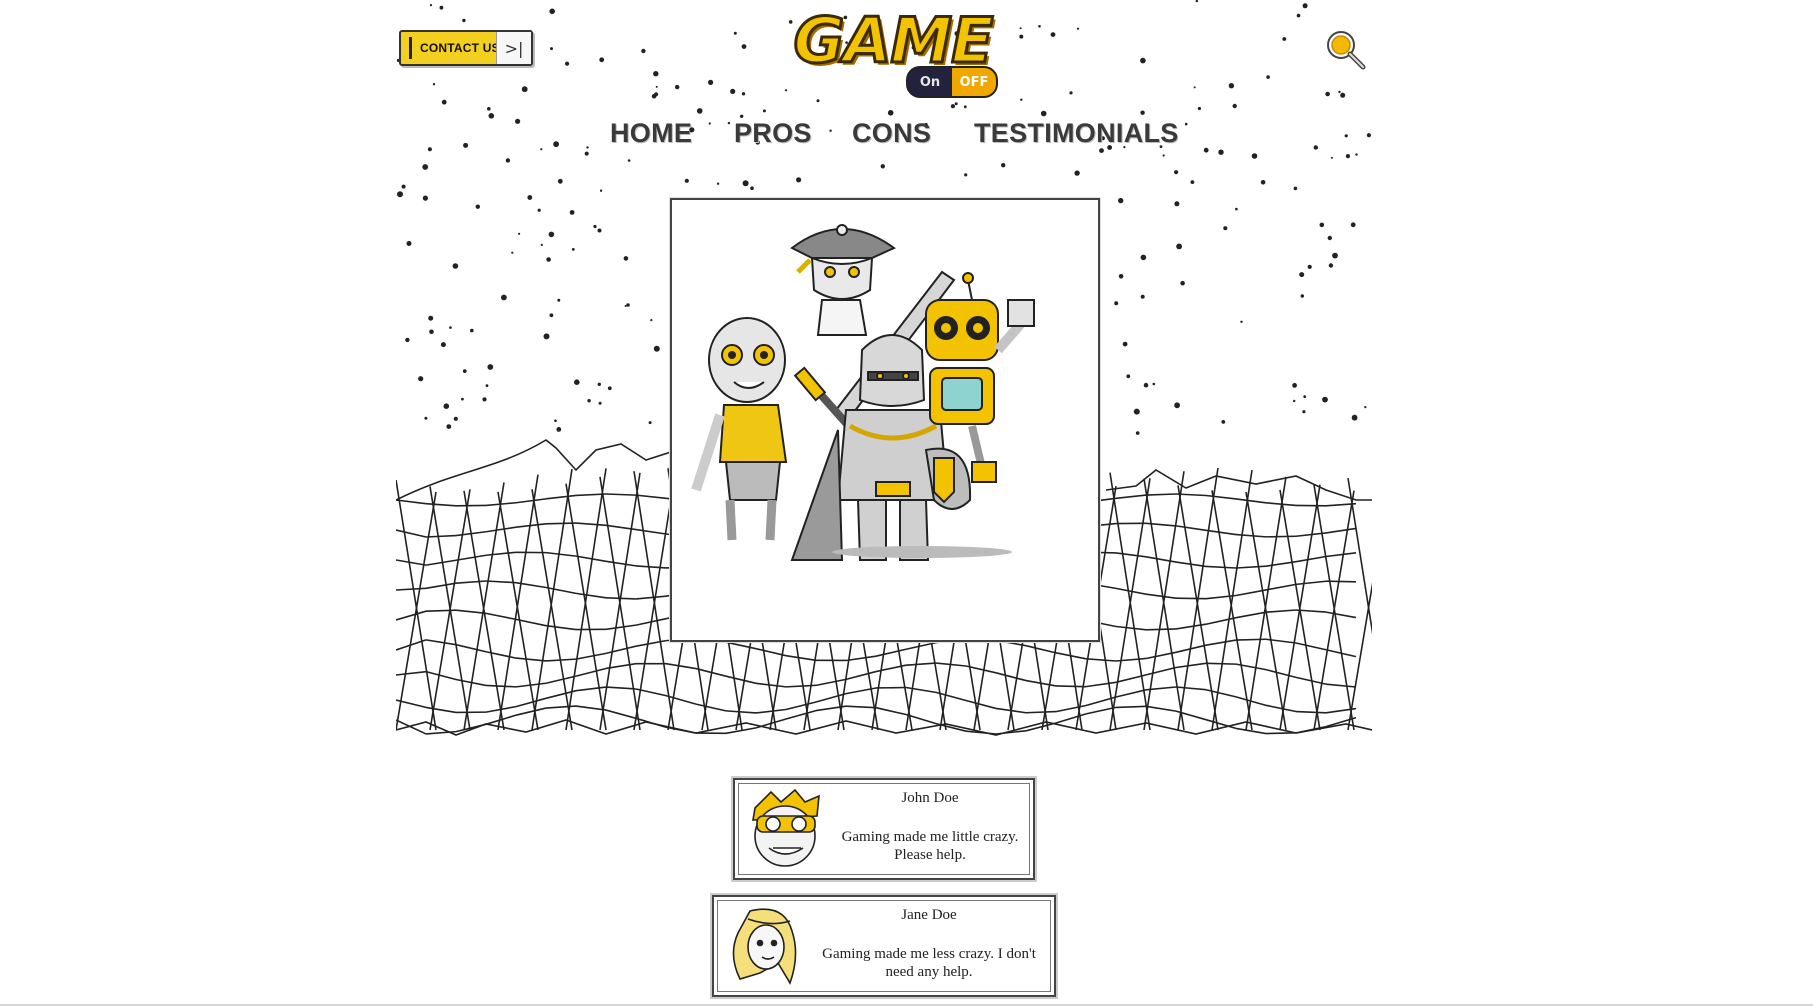  I want to click on nav-item-home: HOME, so click(651, 133).